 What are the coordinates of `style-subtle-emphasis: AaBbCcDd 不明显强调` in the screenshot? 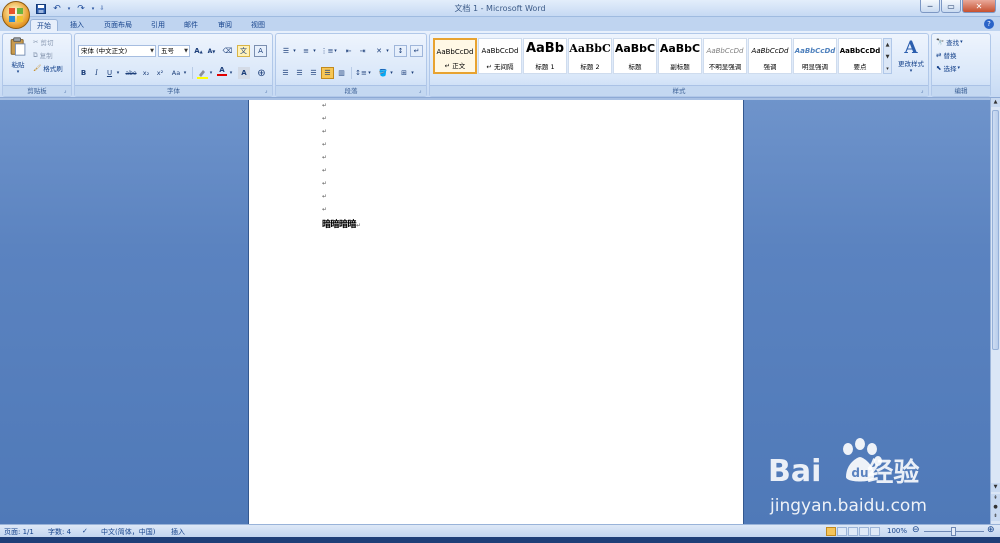 It's located at (725, 56).